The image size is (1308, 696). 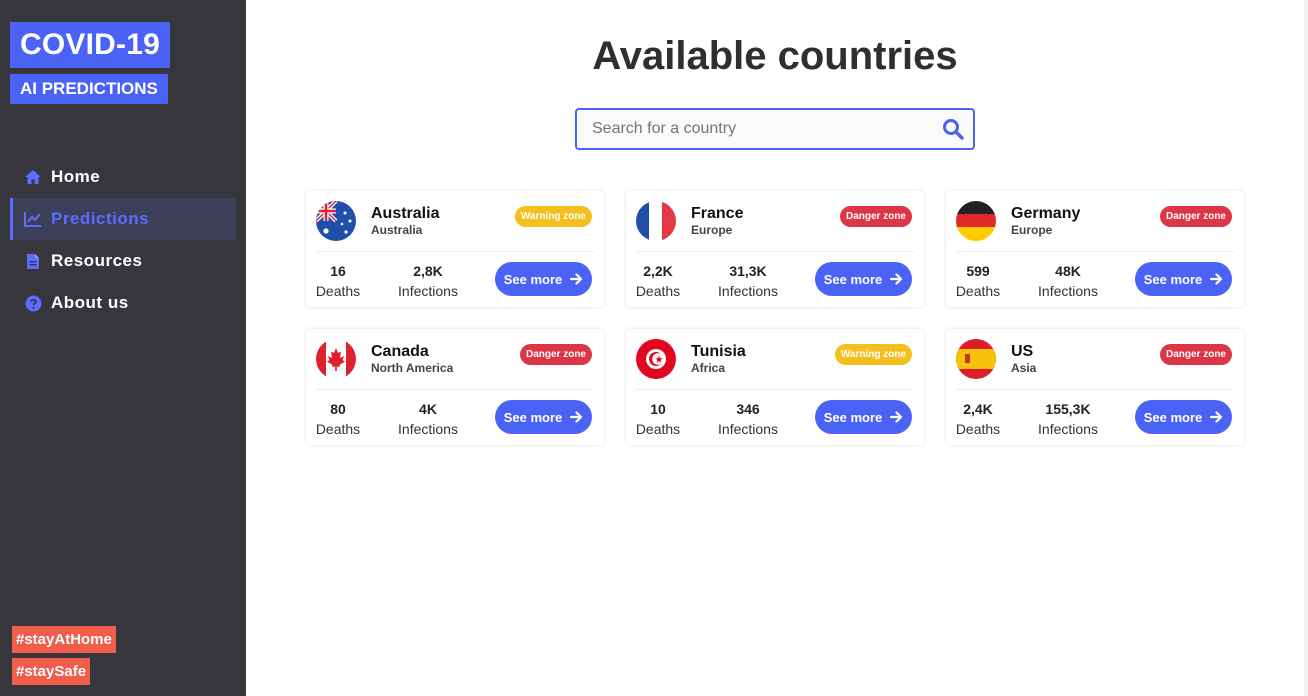 I want to click on deaths-stat: 16 Deaths, so click(x=338, y=281).